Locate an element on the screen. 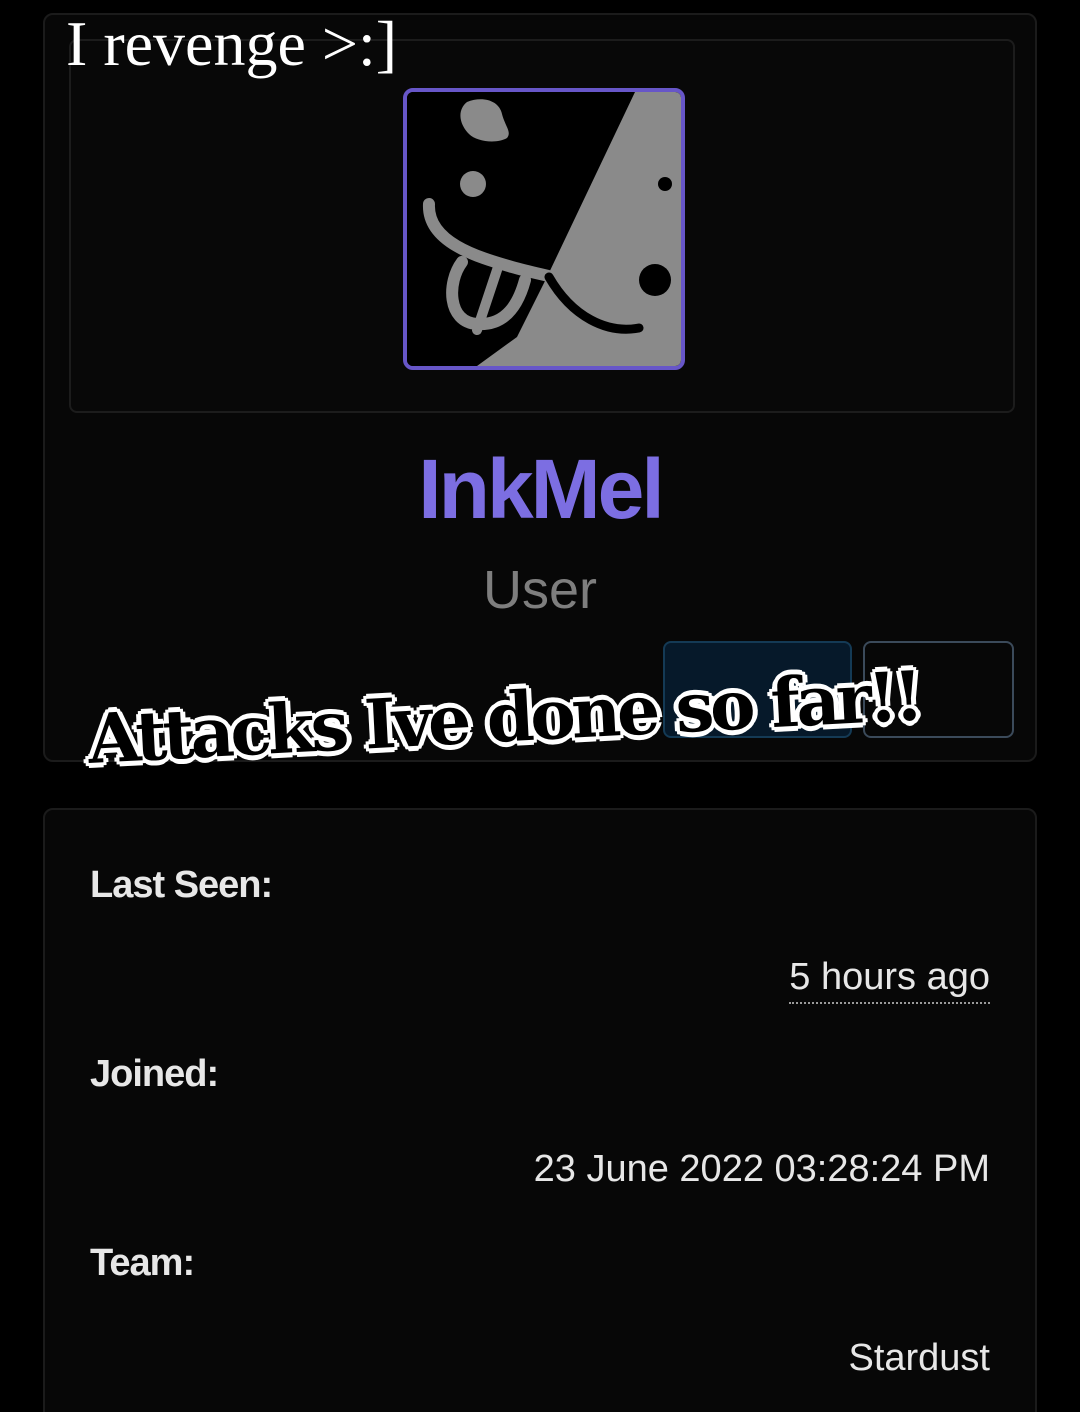  user-role: User is located at coordinates (539, 590).